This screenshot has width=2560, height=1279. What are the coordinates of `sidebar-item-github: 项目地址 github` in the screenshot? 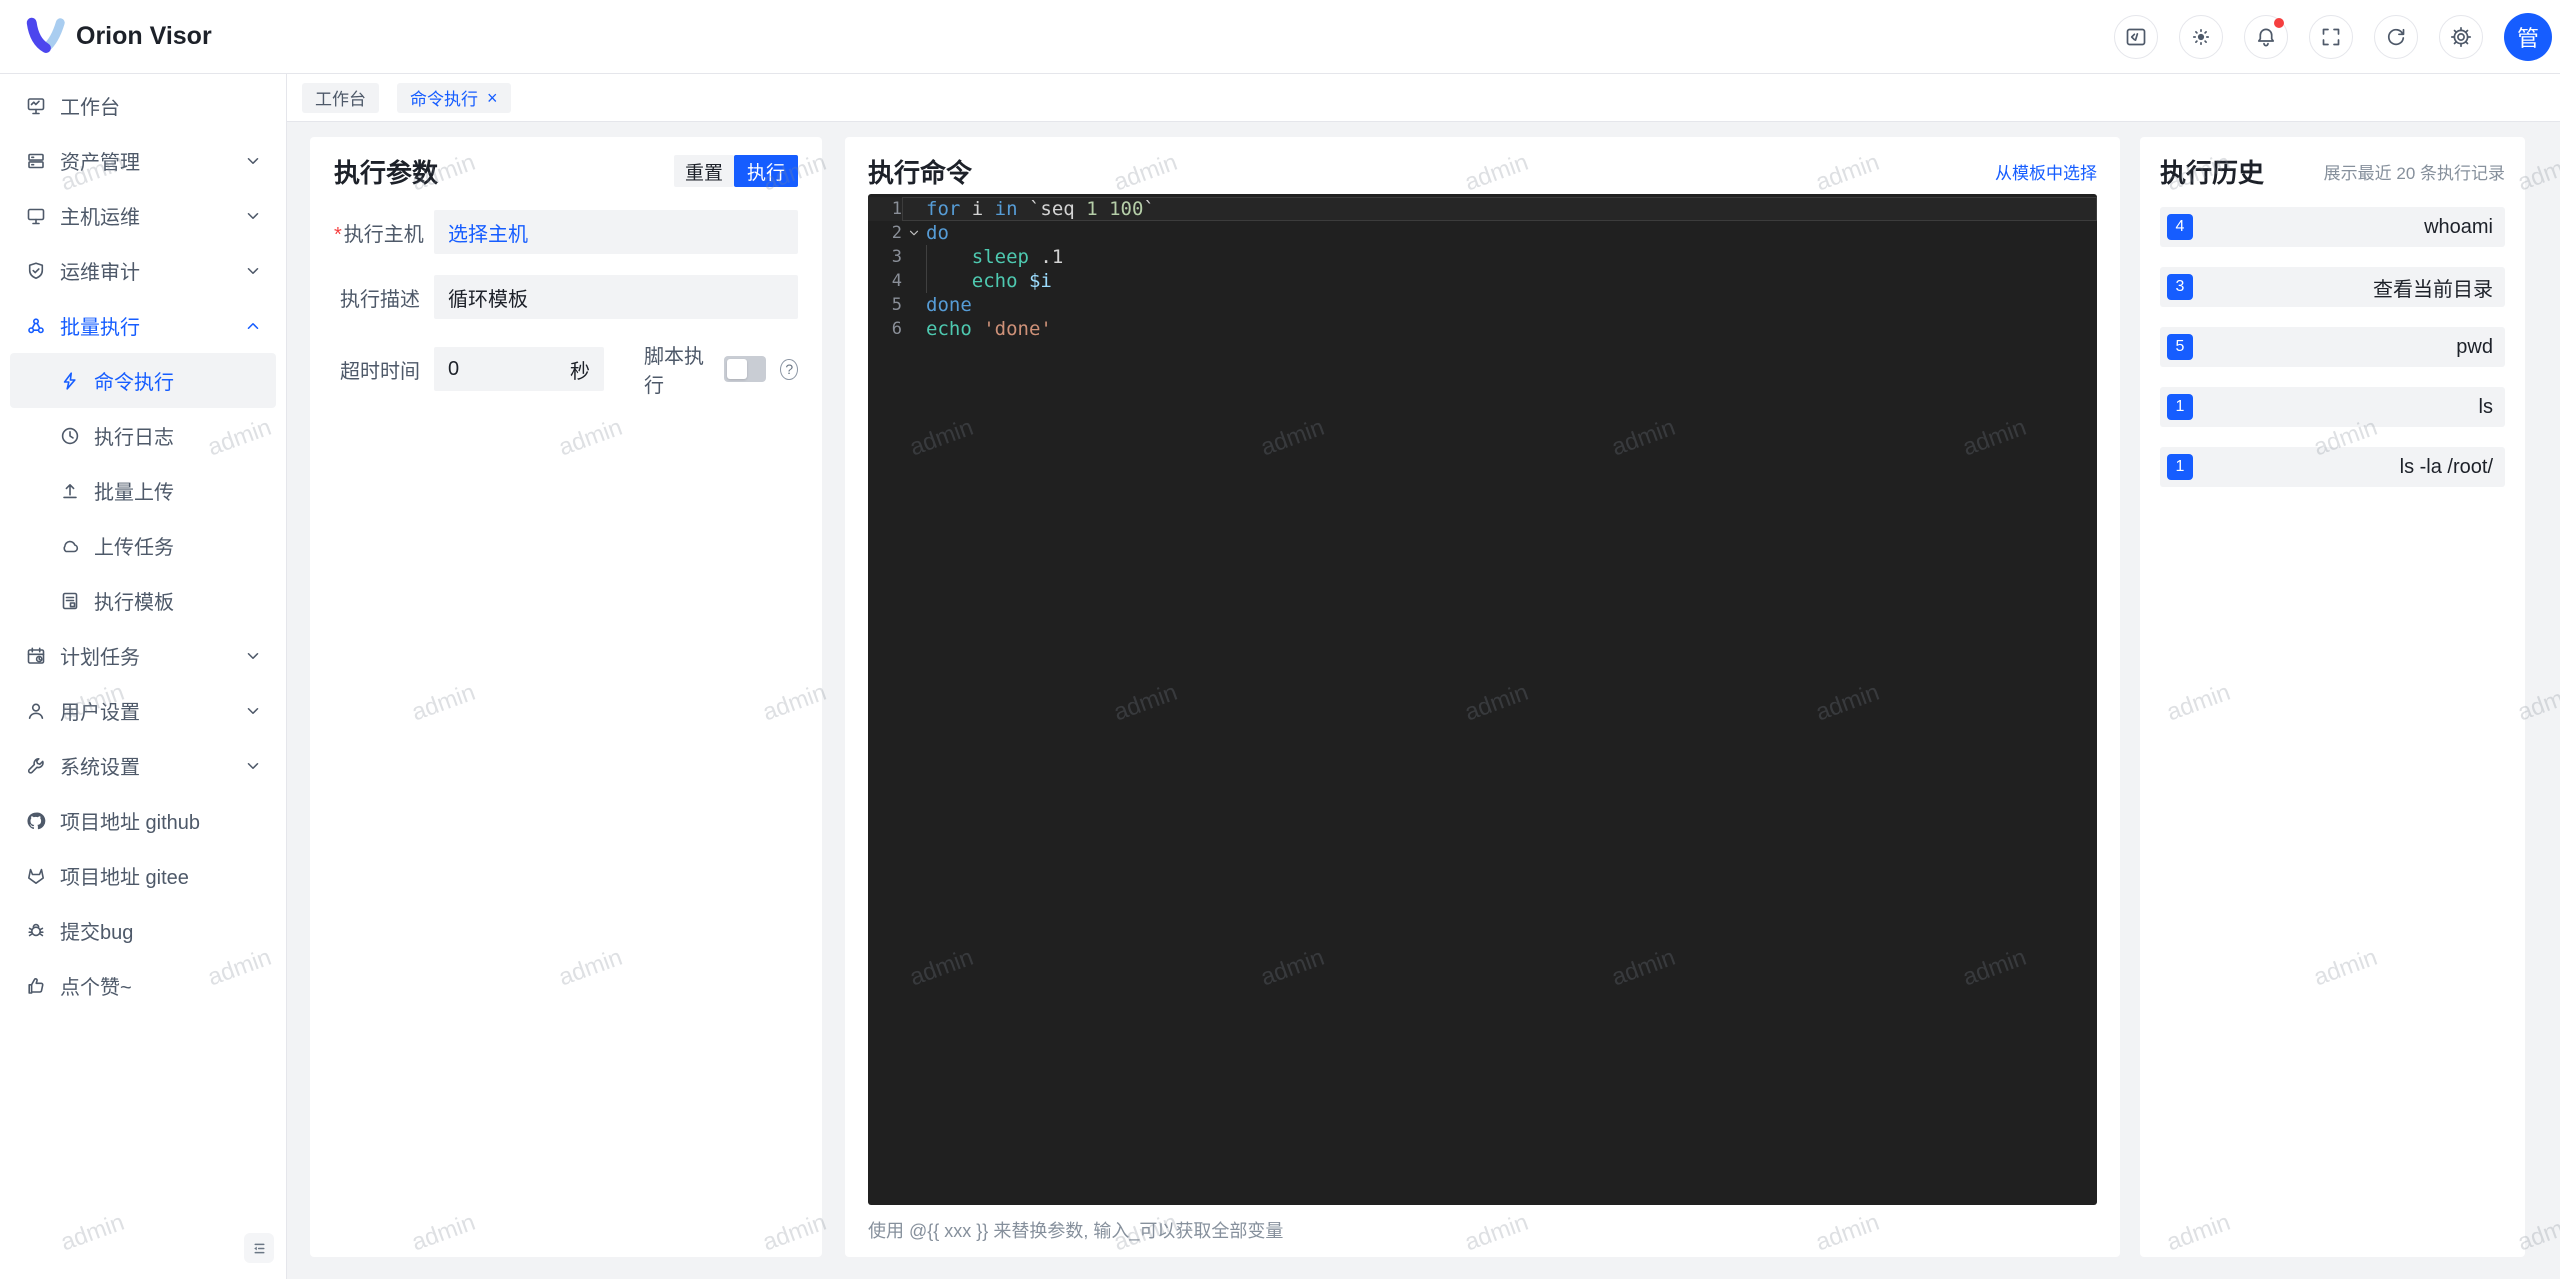 It's located at (143, 820).